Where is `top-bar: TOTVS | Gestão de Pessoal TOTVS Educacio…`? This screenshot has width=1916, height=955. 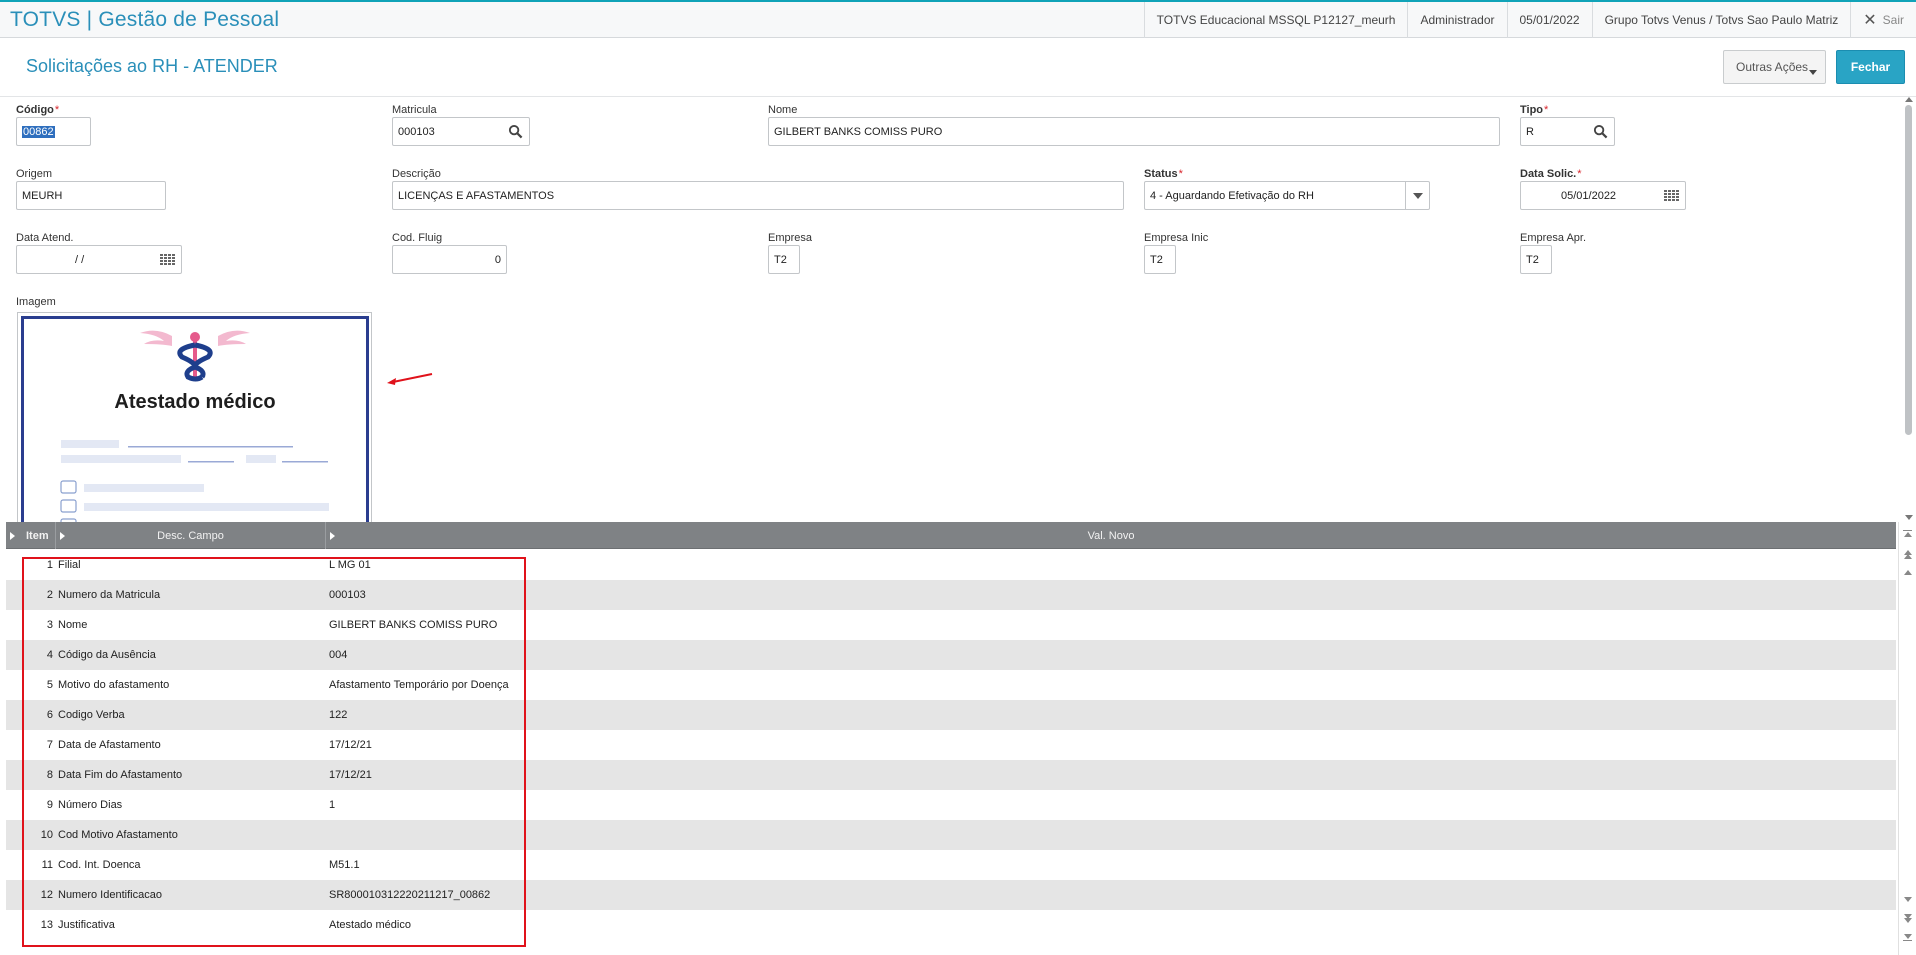
top-bar: TOTVS | Gestão de Pessoal TOTVS Educacio… is located at coordinates (958, 19).